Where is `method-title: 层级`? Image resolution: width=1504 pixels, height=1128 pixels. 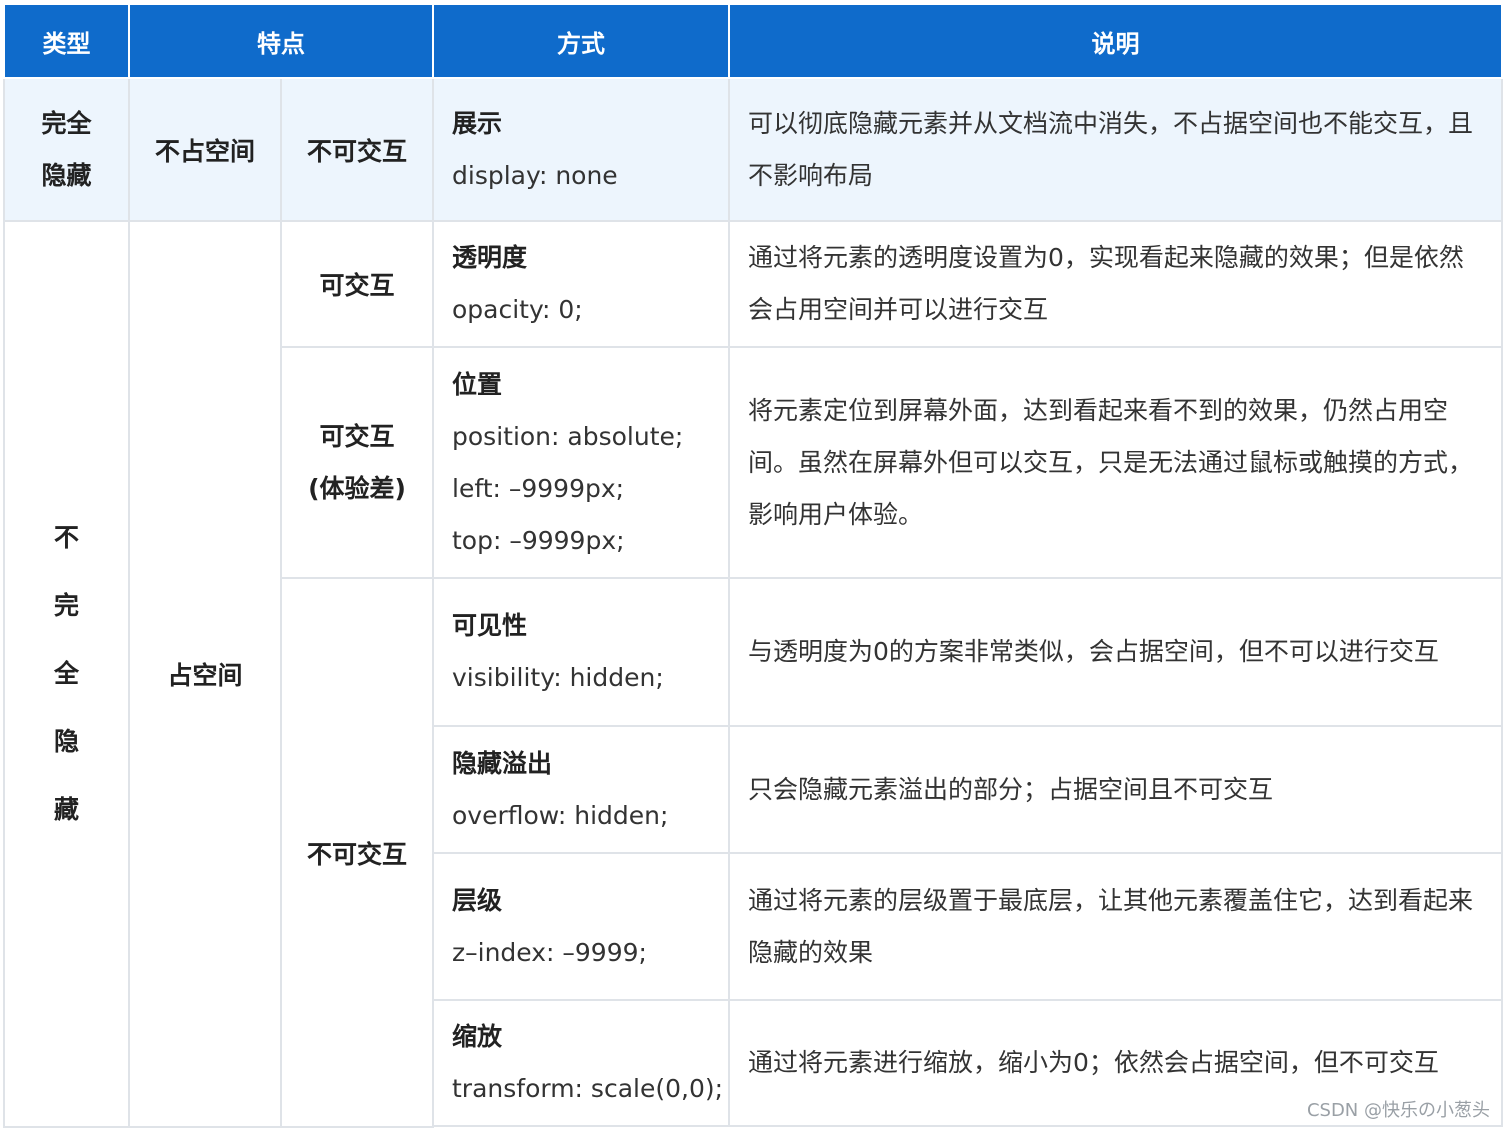 method-title: 层级 is located at coordinates (477, 900).